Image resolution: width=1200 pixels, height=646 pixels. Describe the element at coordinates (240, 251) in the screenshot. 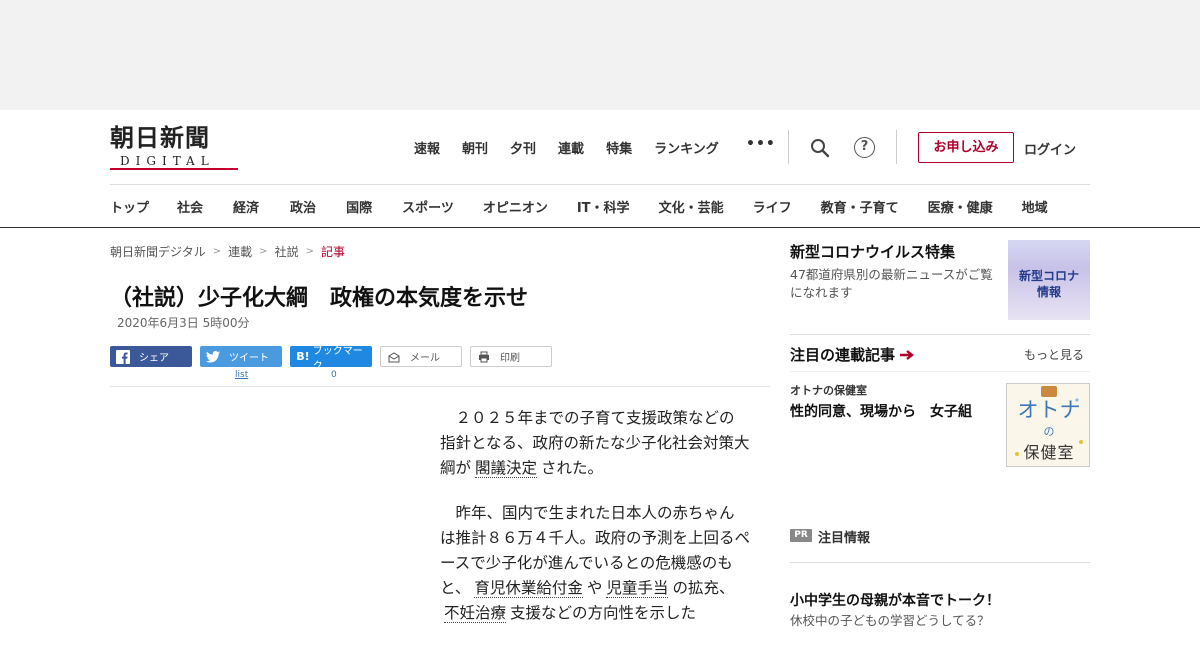

I see `breadcrumb-item: 連載` at that location.